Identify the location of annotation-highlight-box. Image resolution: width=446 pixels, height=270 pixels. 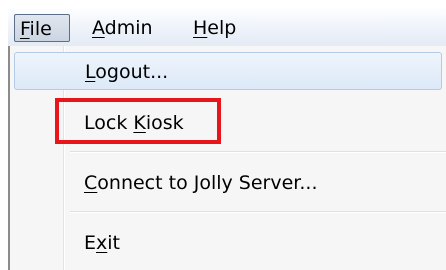
(138, 121).